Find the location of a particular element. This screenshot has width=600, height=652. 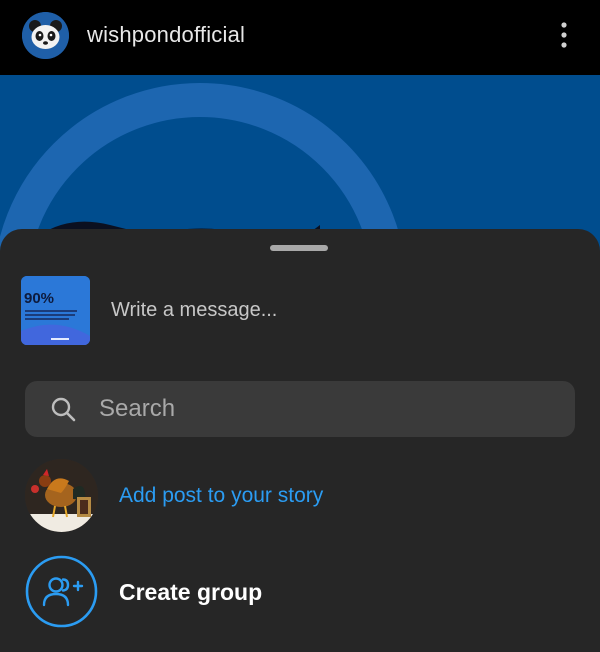

story-avatar is located at coordinates (61, 495).